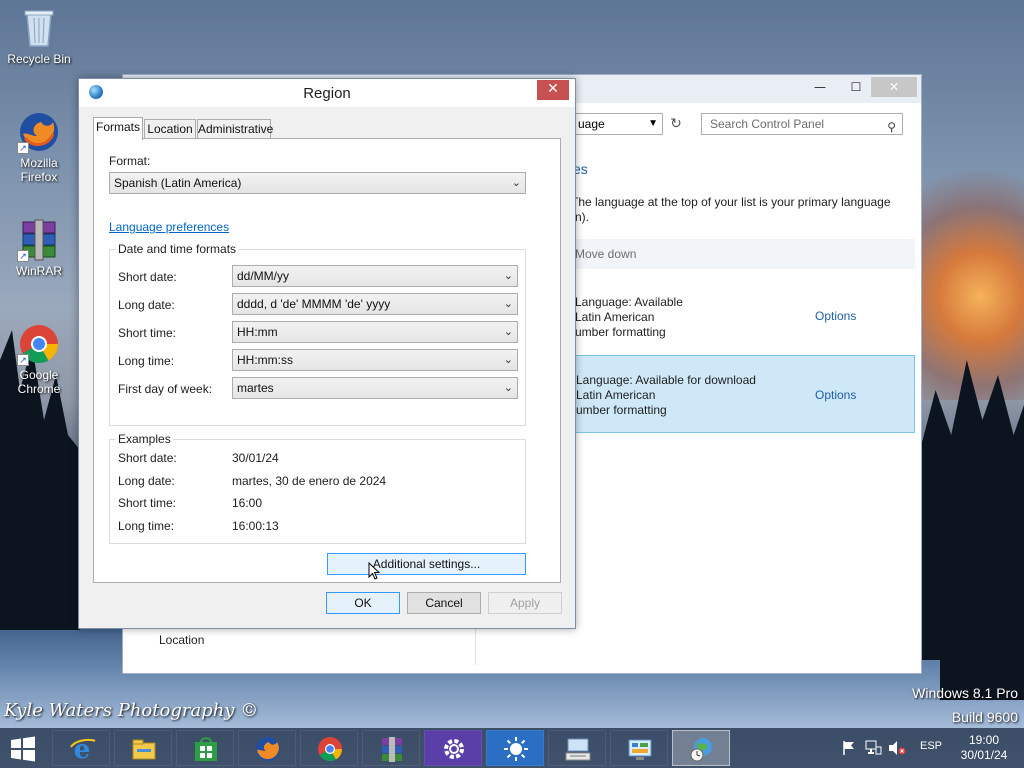 This screenshot has width=1024, height=768. I want to click on address-dropdown: uage ▼, so click(618, 124).